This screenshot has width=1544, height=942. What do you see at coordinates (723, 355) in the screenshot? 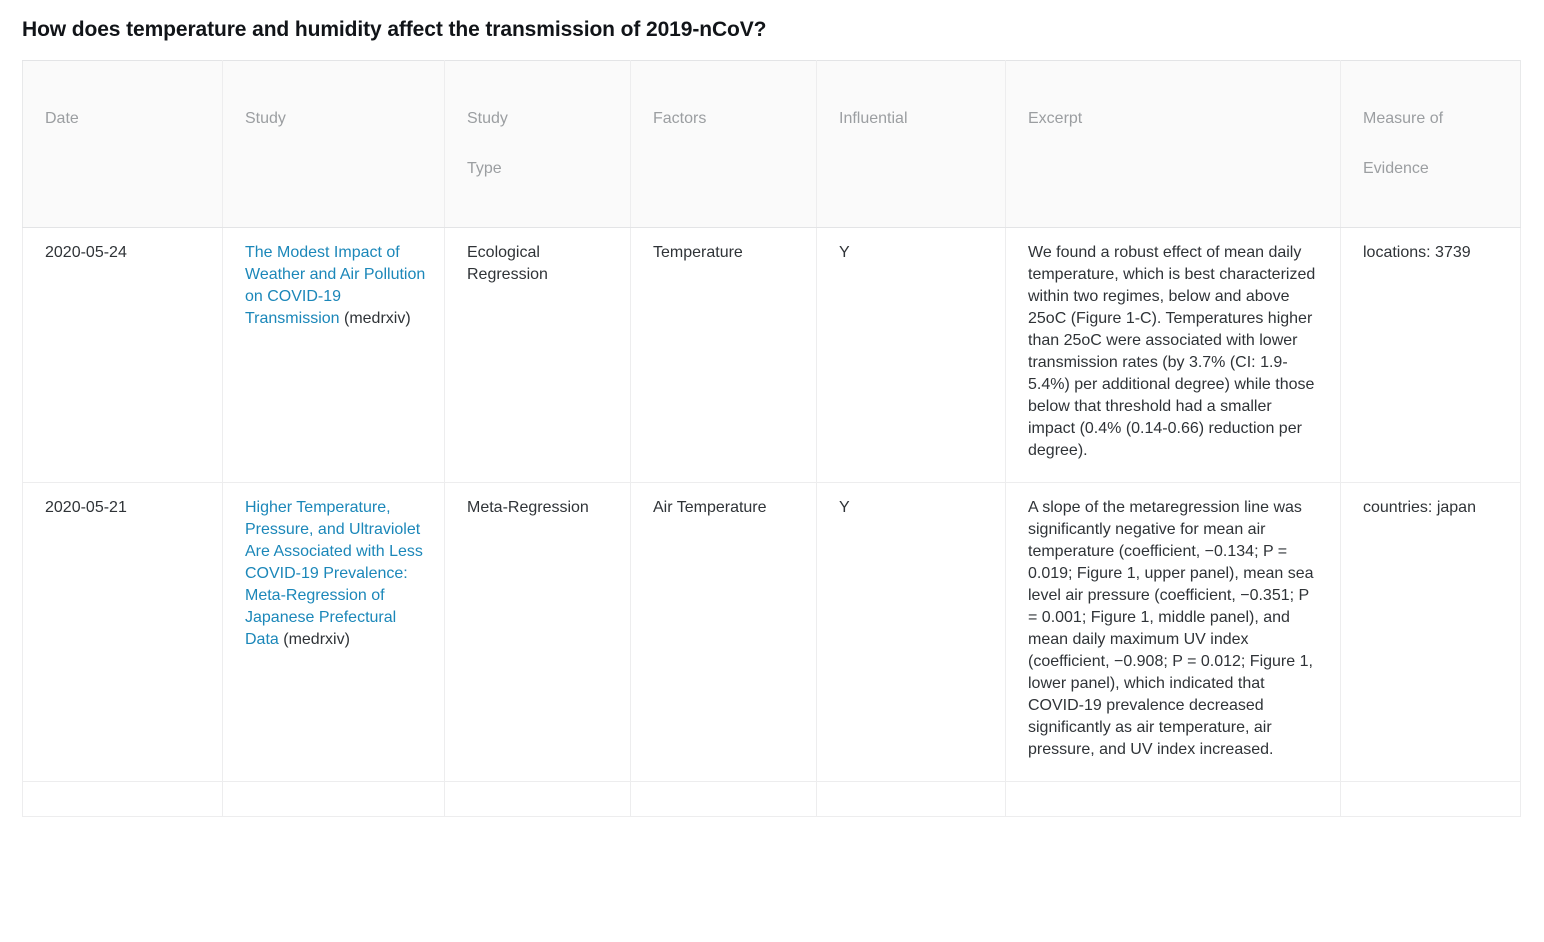
I see `cell-factors: Temperature` at bounding box center [723, 355].